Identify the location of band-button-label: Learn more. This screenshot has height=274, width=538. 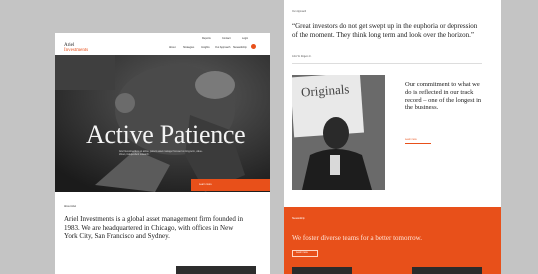
(302, 253).